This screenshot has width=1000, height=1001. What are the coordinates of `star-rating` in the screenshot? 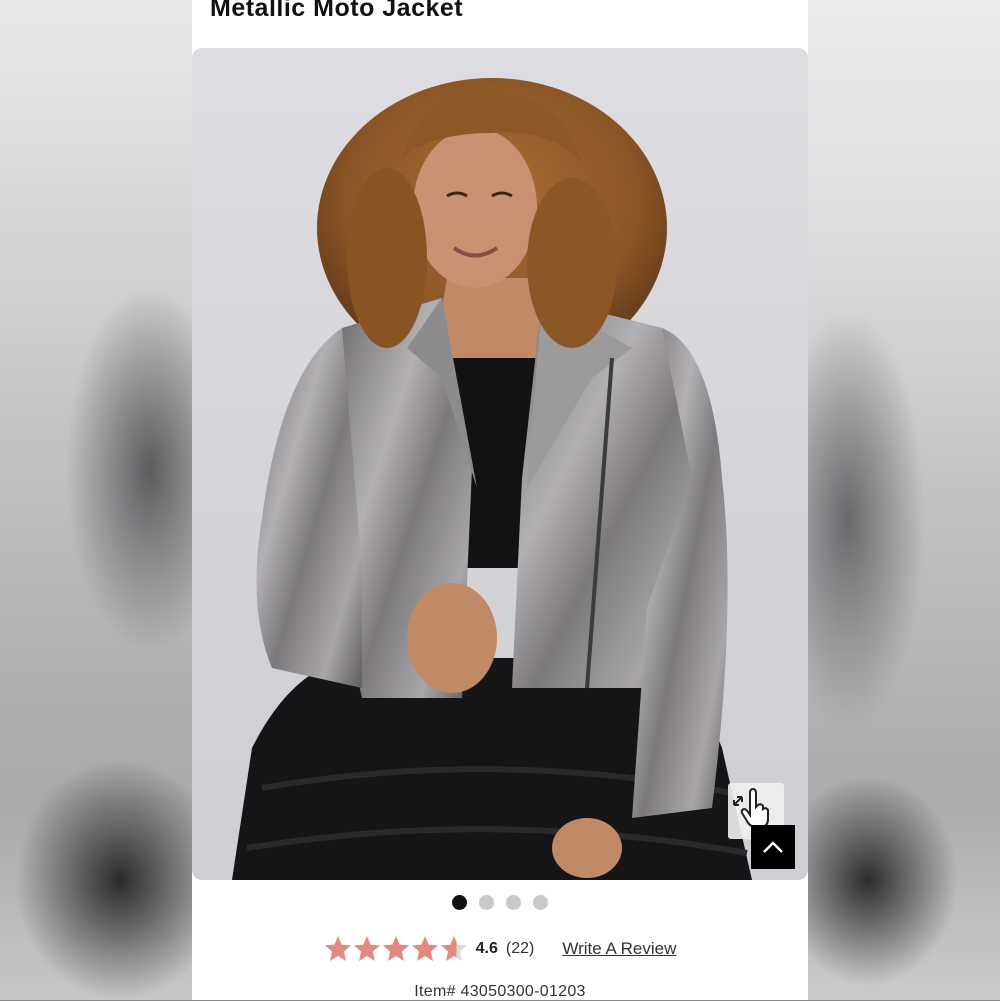 It's located at (396, 949).